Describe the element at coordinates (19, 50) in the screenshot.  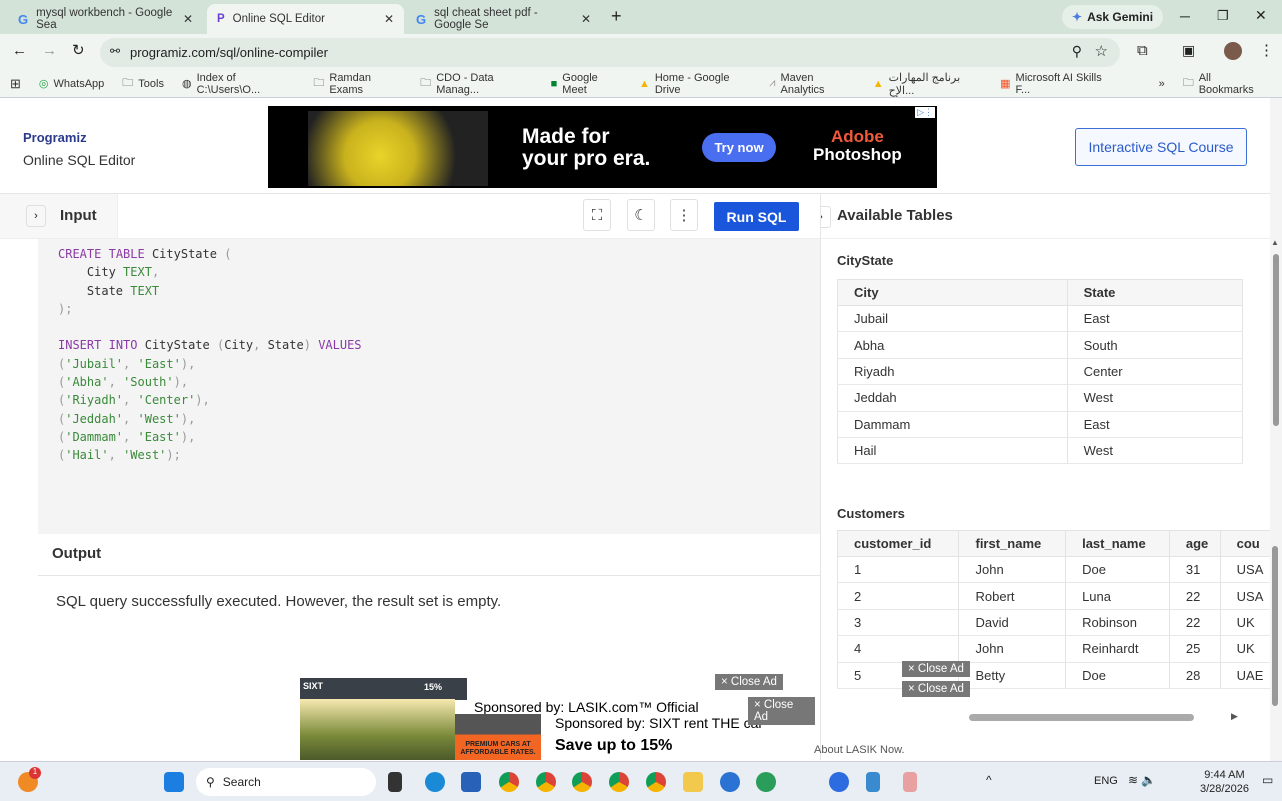
I see `back-icon: ←` at that location.